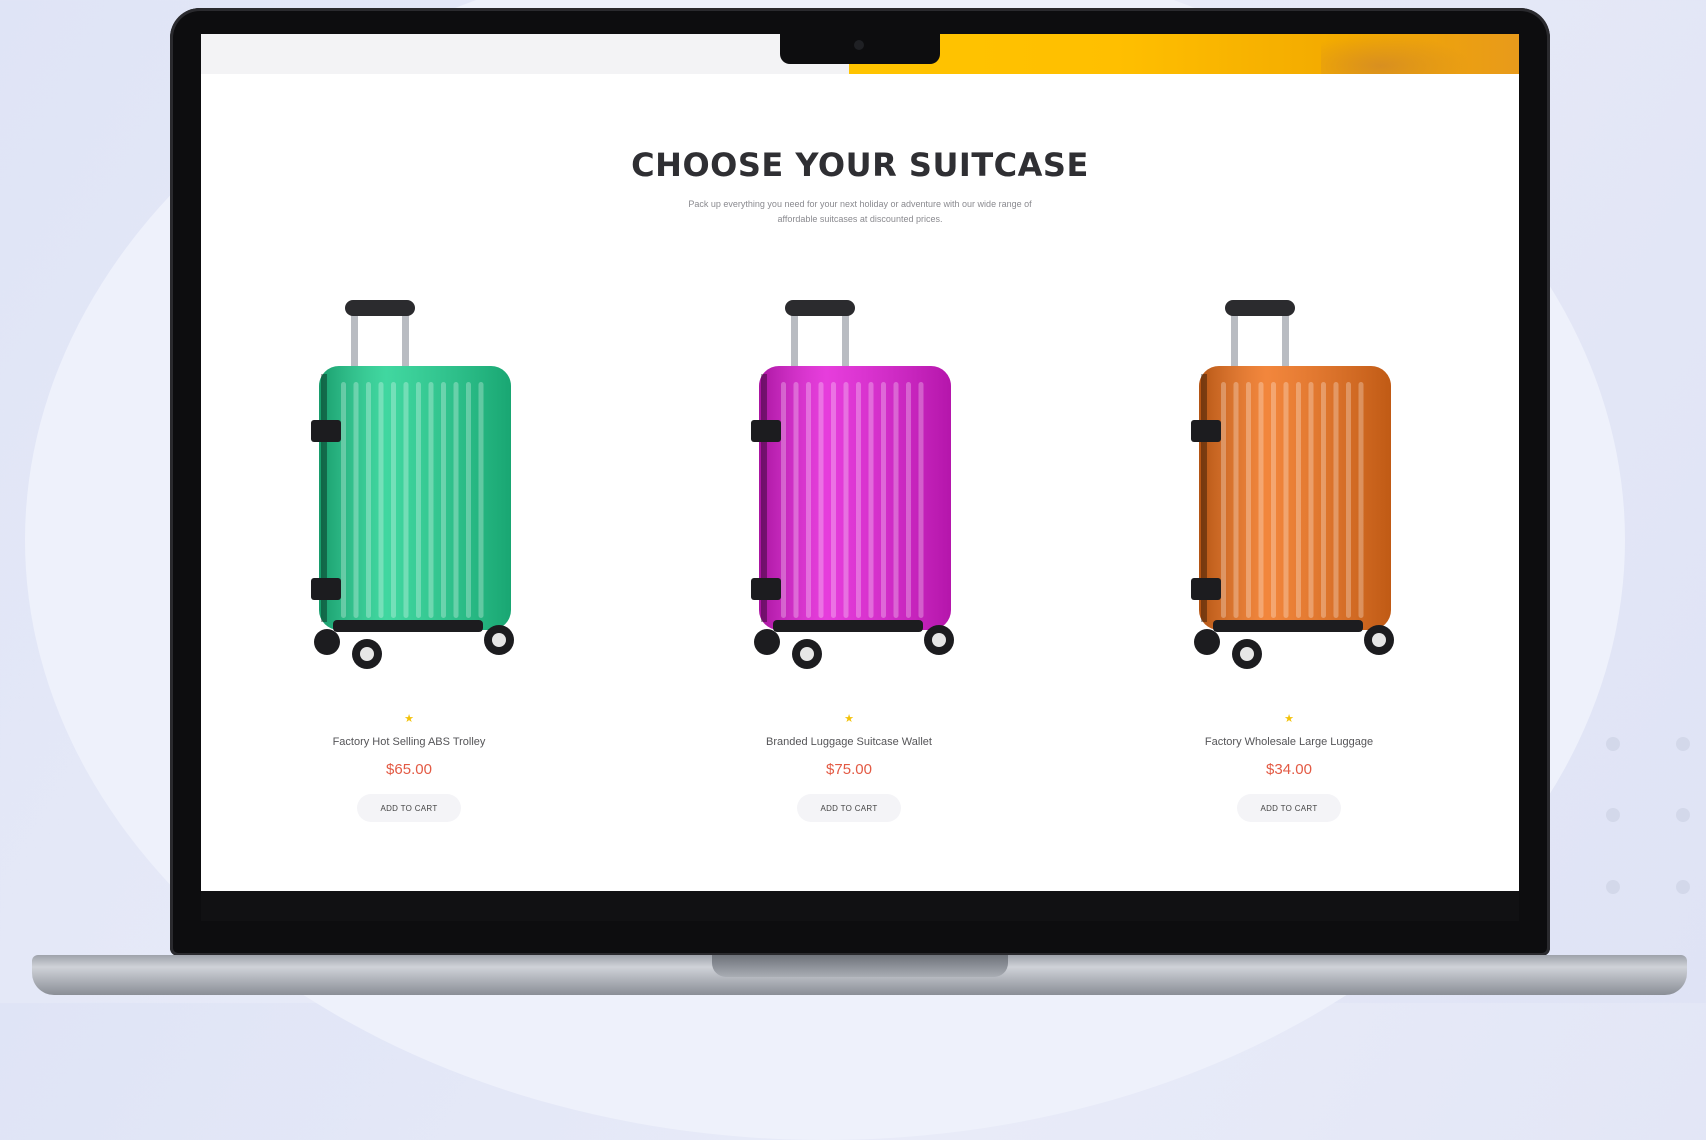  I want to click on banner-decoration, so click(1396, 54).